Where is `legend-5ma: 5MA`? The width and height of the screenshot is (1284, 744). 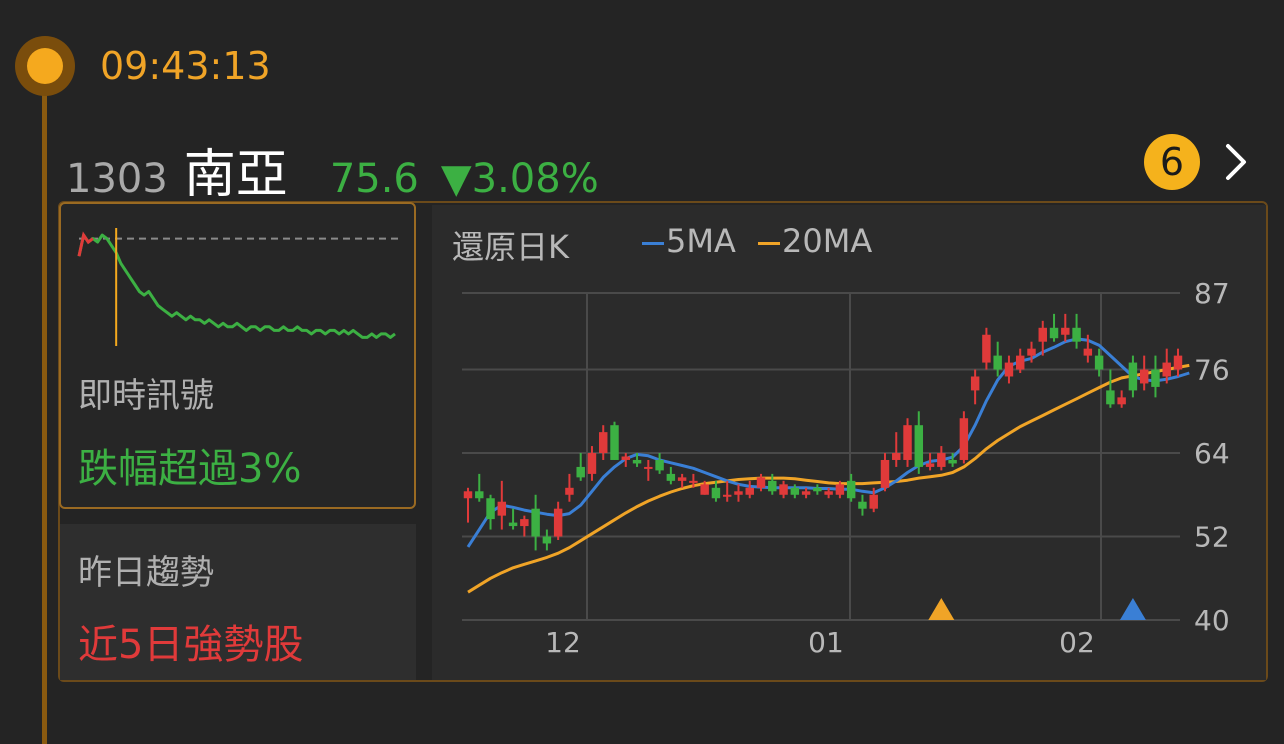 legend-5ma: 5MA is located at coordinates (689, 241).